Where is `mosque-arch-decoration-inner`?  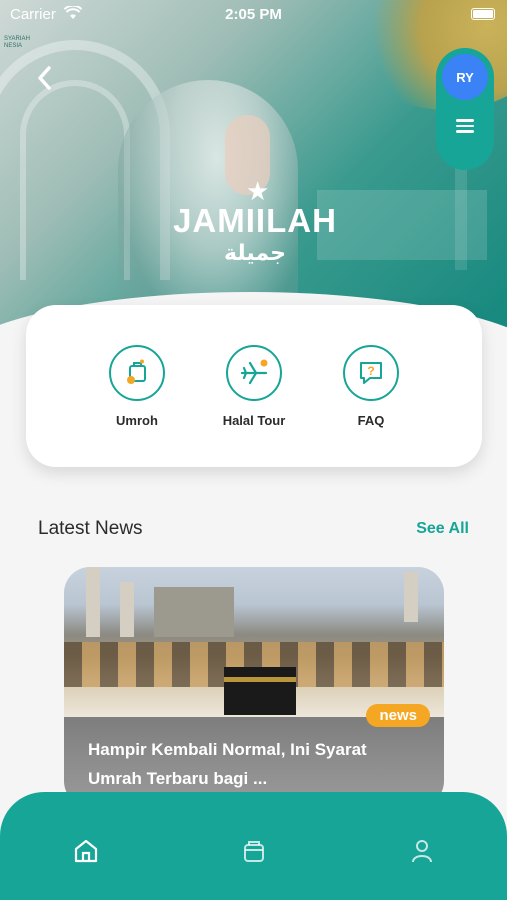
mosque-arch-decoration-inner is located at coordinates (75, 180).